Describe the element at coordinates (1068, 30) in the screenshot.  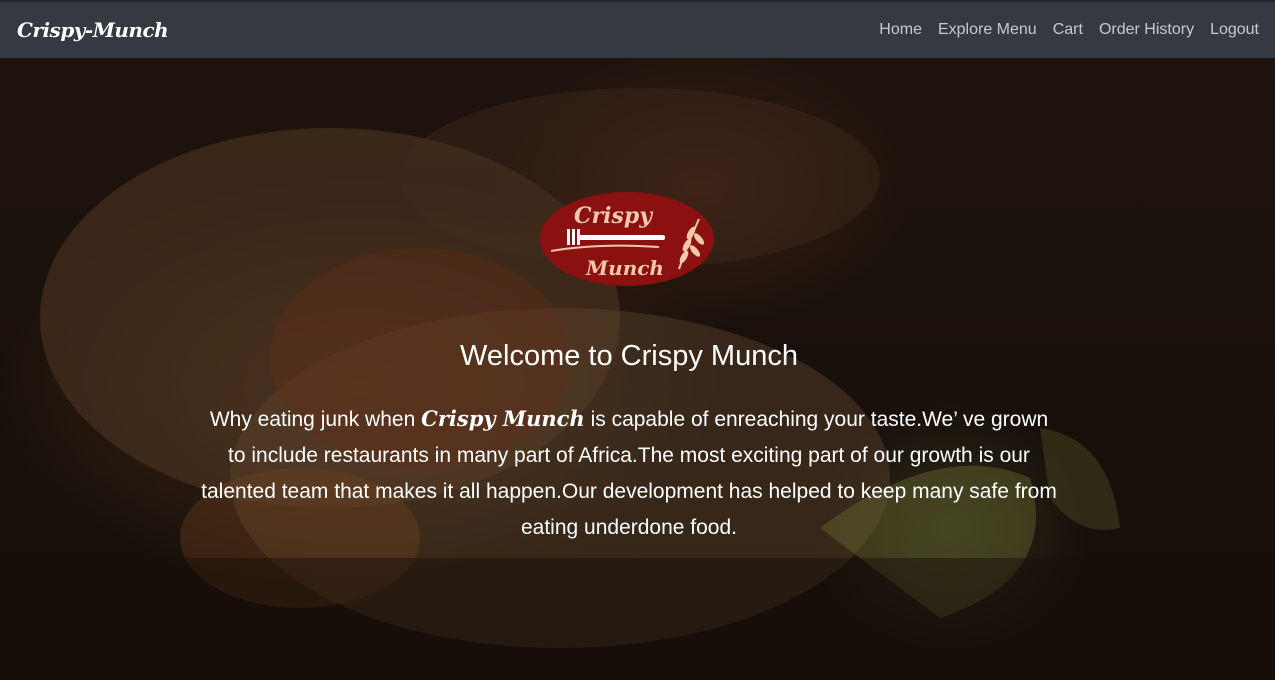
I see `nav-cart-link: Cart` at that location.